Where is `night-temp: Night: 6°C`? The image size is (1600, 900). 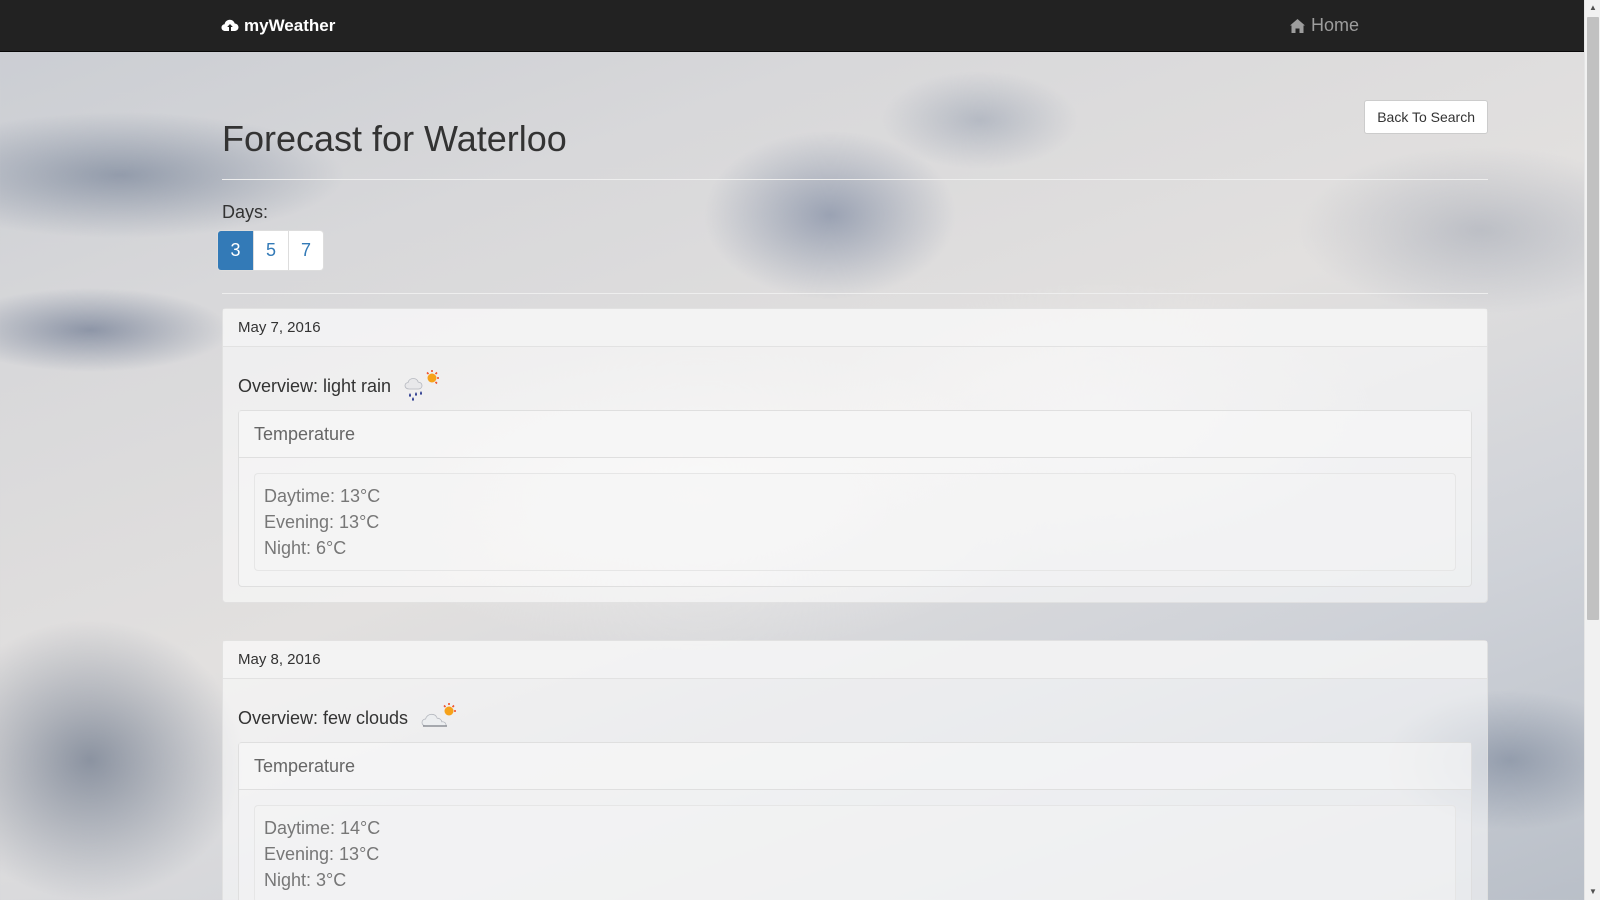 night-temp: Night: 6°C is located at coordinates (305, 548).